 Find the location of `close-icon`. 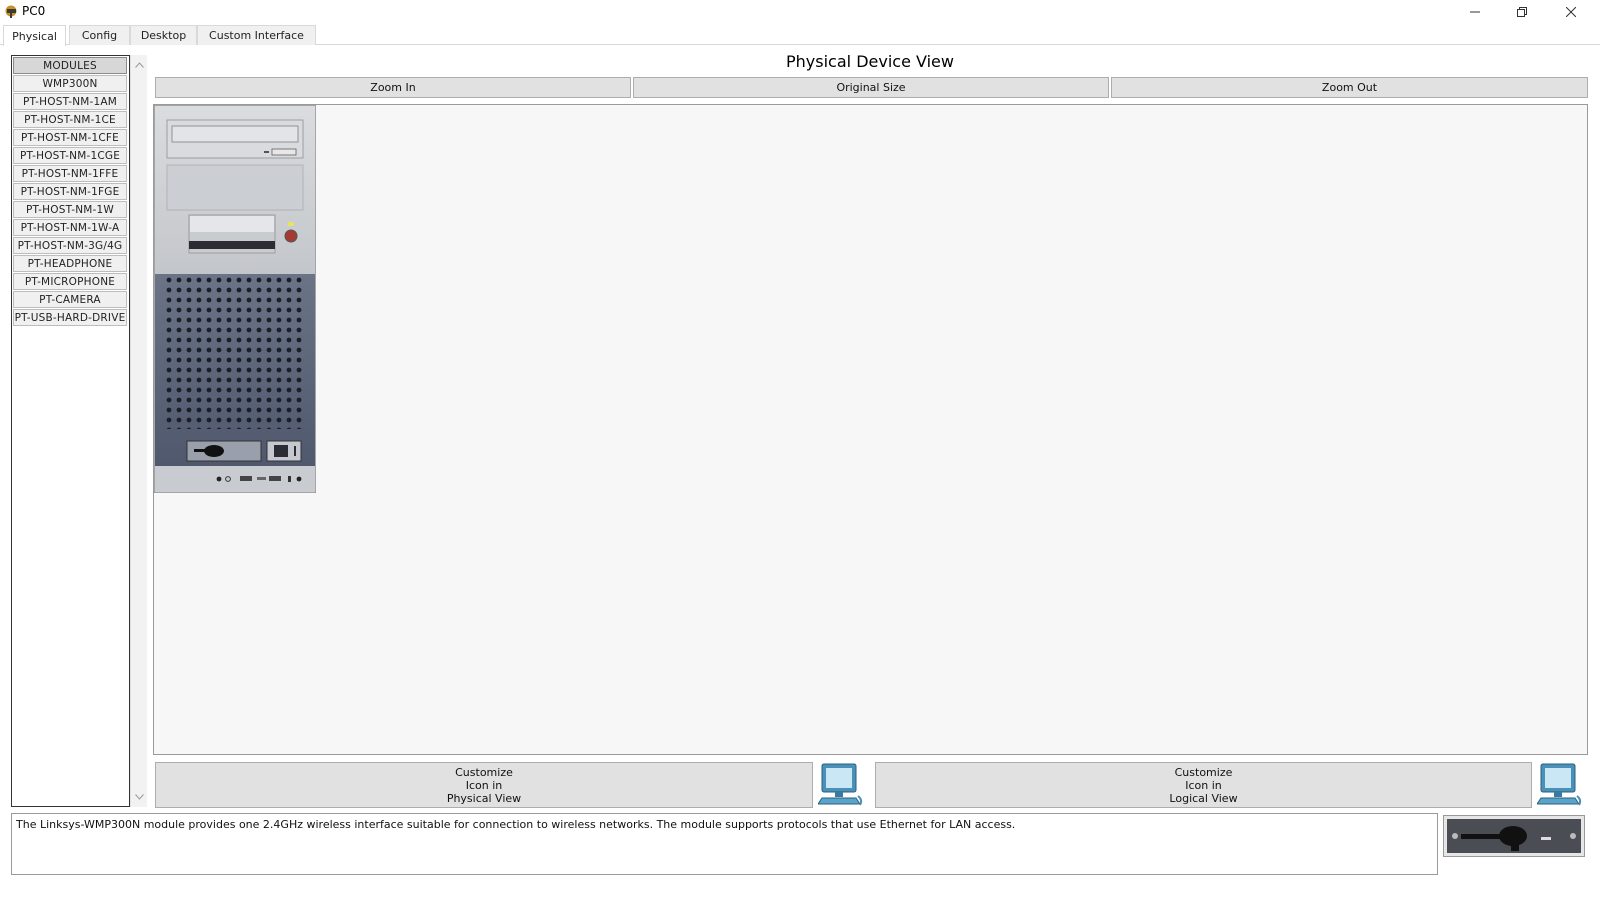

close-icon is located at coordinates (1571, 12).